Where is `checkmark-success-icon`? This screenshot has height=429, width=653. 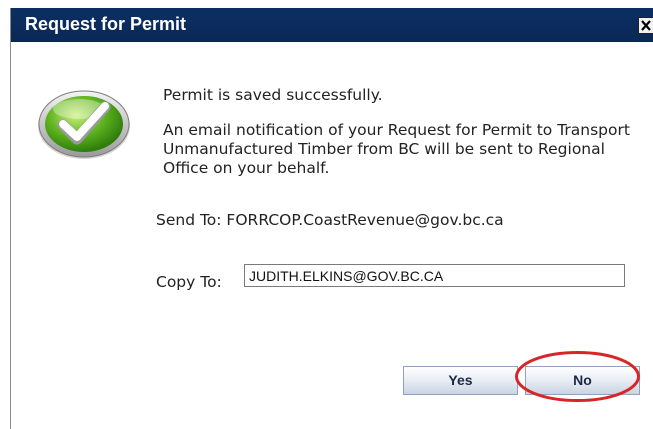
checkmark-success-icon is located at coordinates (84, 124).